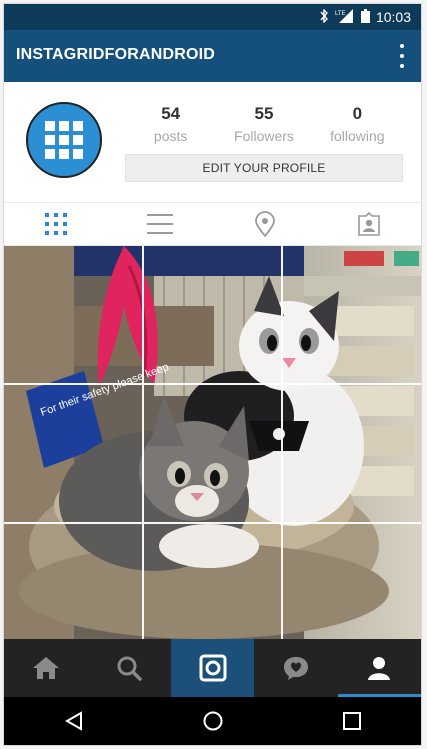 The height and width of the screenshot is (749, 427). Describe the element at coordinates (357, 113) in the screenshot. I see `following-count: 0` at that location.